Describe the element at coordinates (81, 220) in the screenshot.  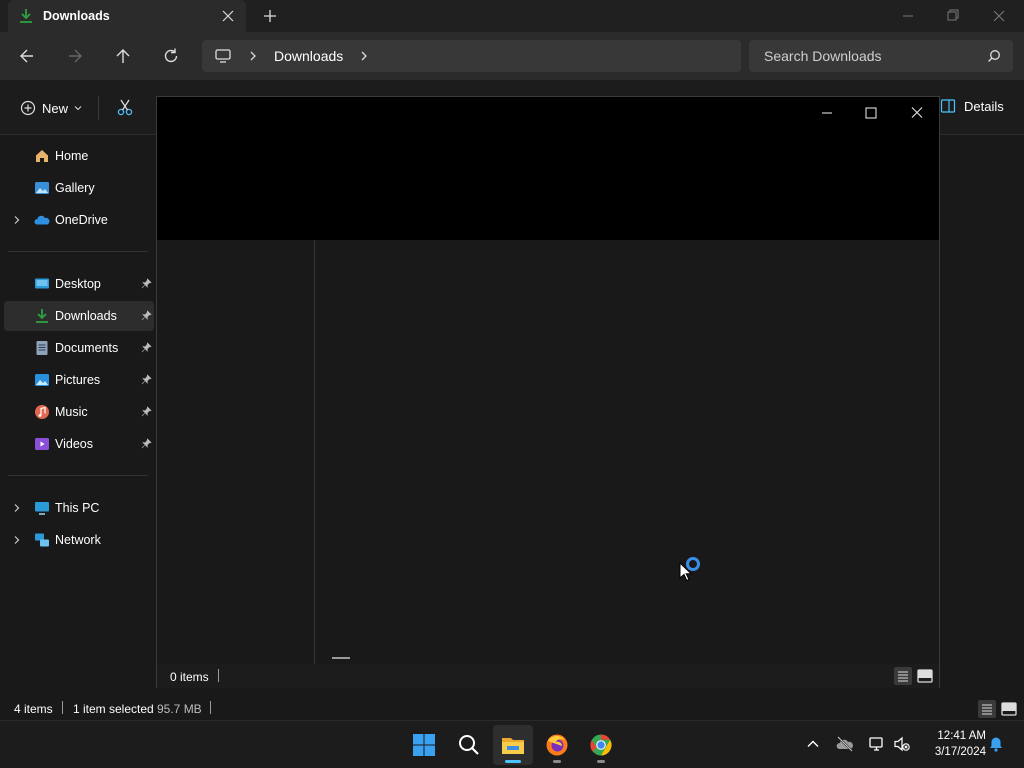
I see `sidebar-item-label: OneDrive` at that location.